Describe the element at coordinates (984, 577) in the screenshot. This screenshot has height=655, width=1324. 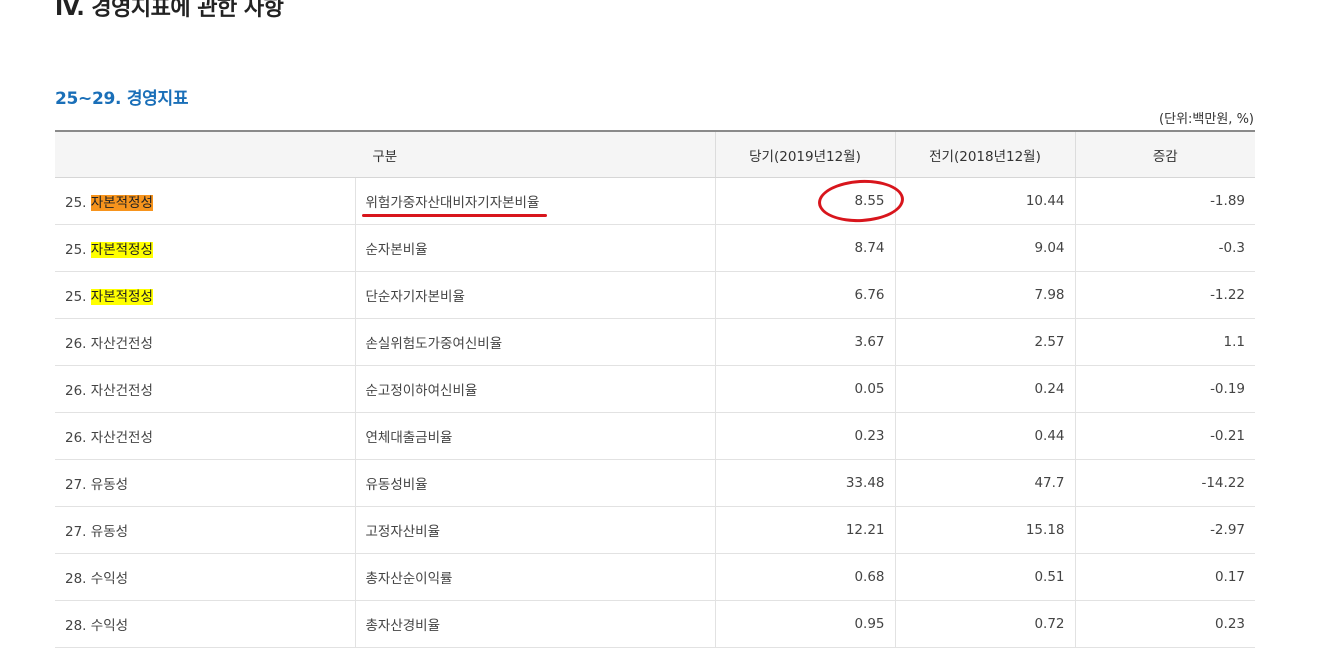
I see `row-previous-value: 0.51` at that location.